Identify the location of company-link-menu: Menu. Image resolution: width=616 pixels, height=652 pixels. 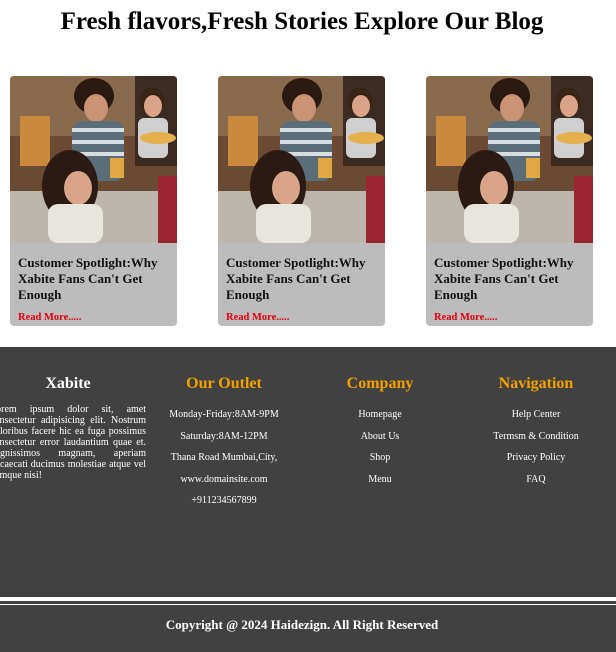
(380, 480).